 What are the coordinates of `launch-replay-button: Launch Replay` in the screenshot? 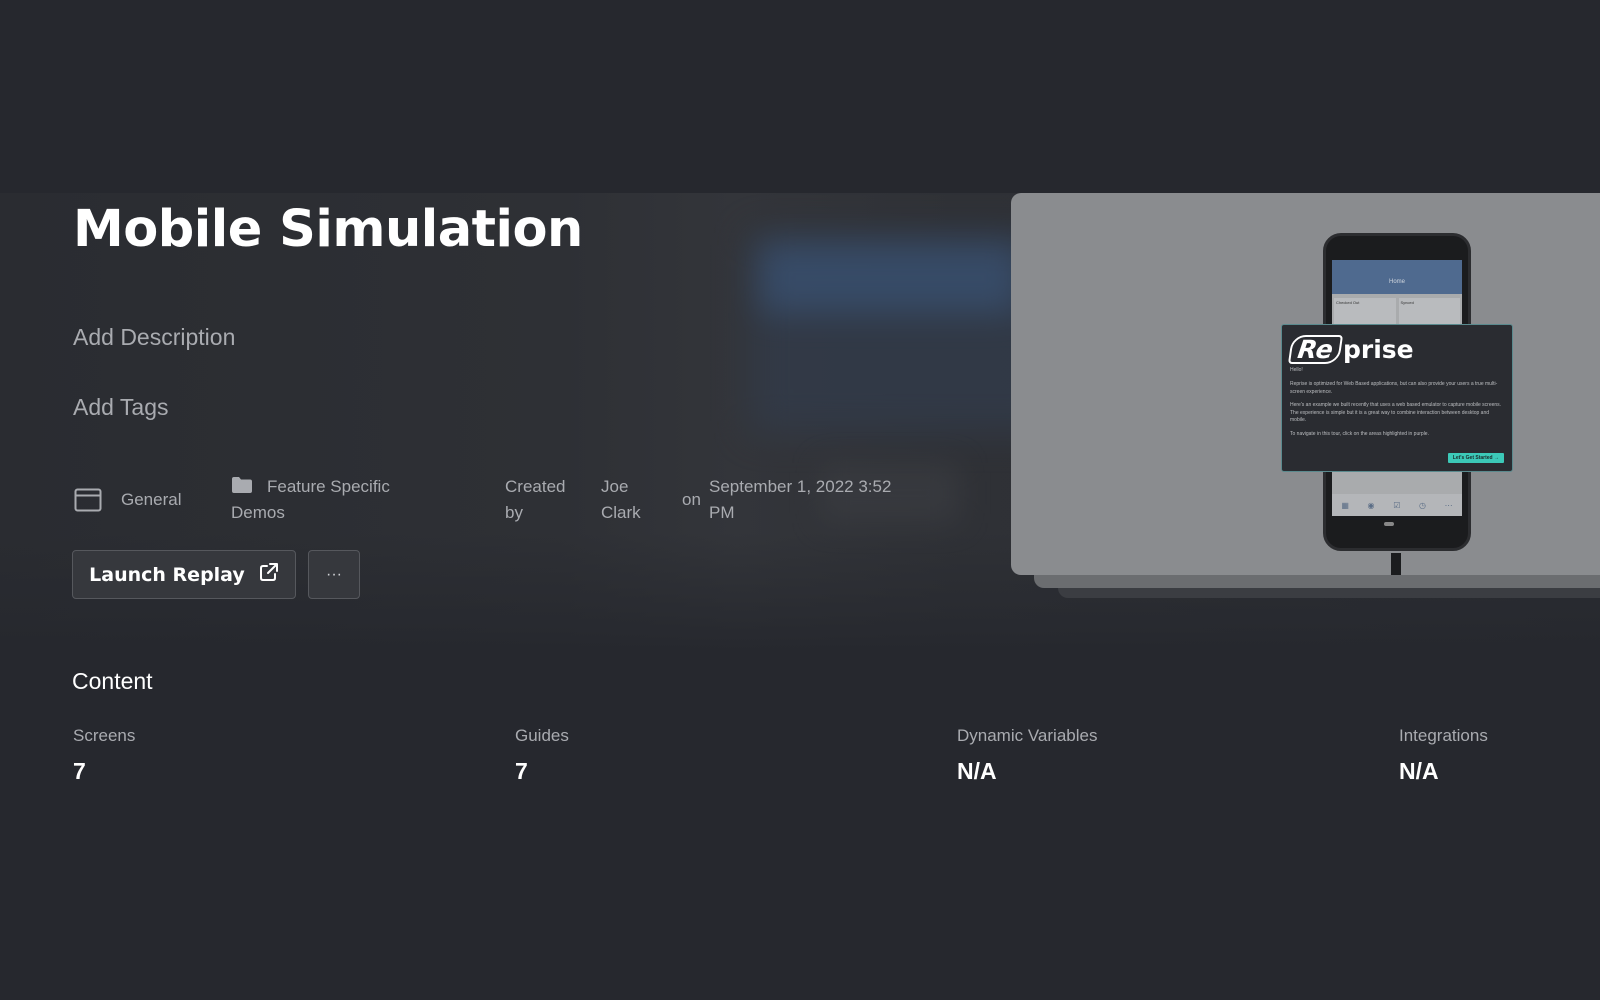 It's located at (184, 574).